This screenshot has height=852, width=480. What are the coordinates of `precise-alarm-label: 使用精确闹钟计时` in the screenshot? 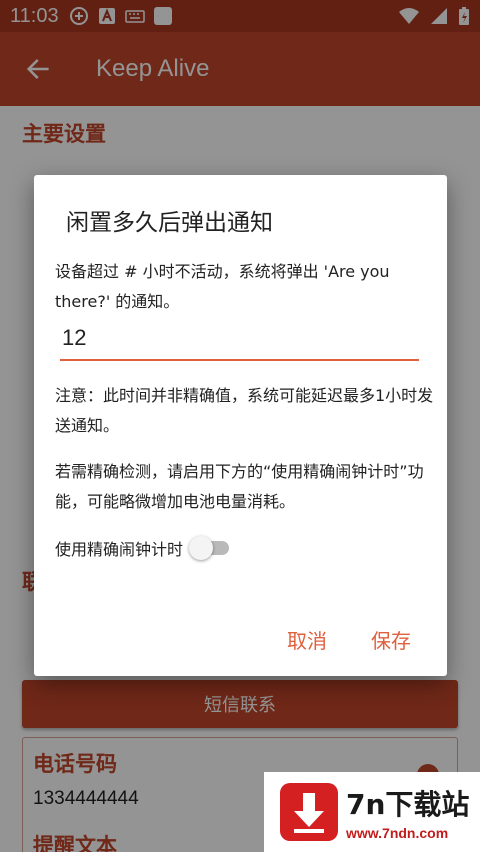 It's located at (119, 549).